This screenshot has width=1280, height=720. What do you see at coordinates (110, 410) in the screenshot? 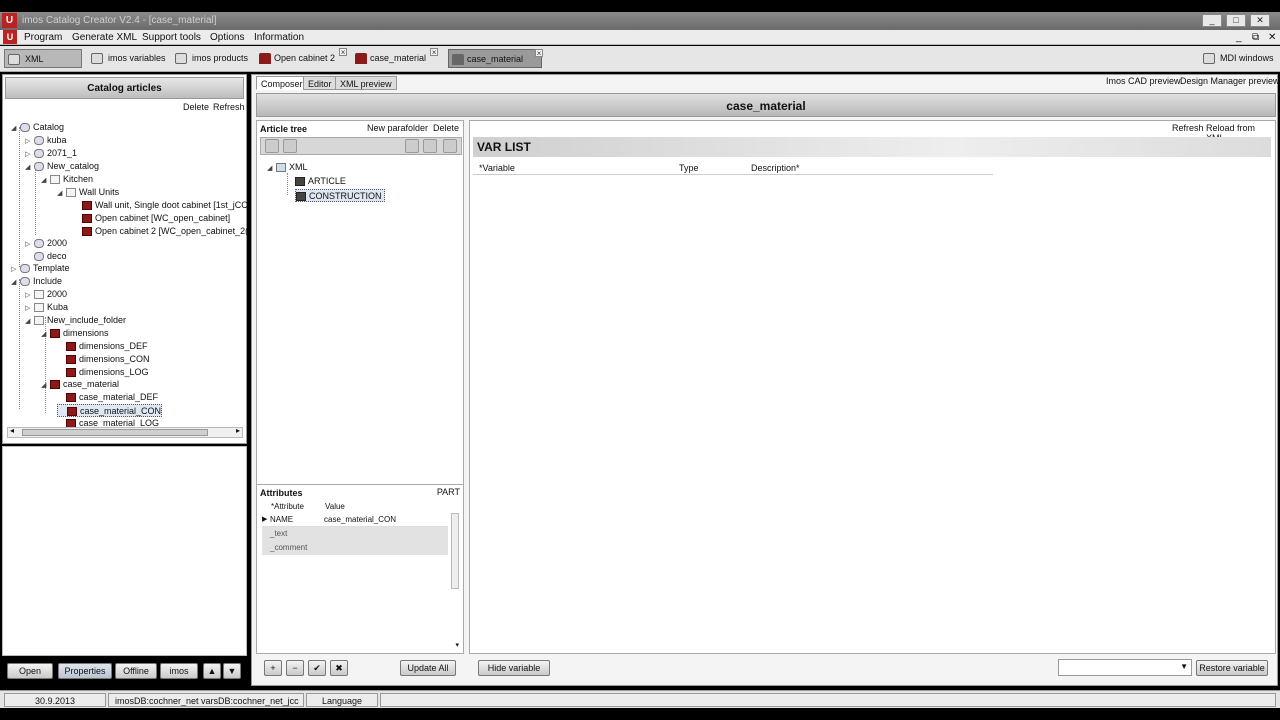
I see `tree-node-case-material-con: case_material_CON` at bounding box center [110, 410].